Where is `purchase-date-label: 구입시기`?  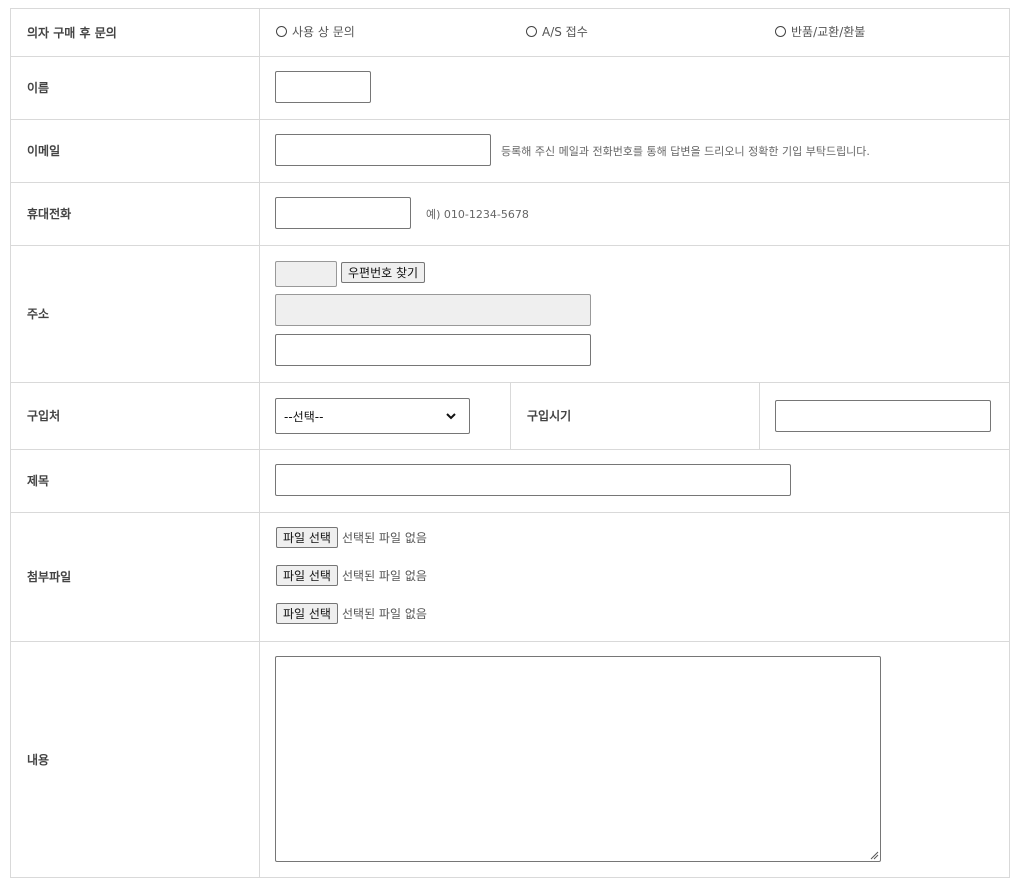
purchase-date-label: 구입시기 is located at coordinates (635, 415).